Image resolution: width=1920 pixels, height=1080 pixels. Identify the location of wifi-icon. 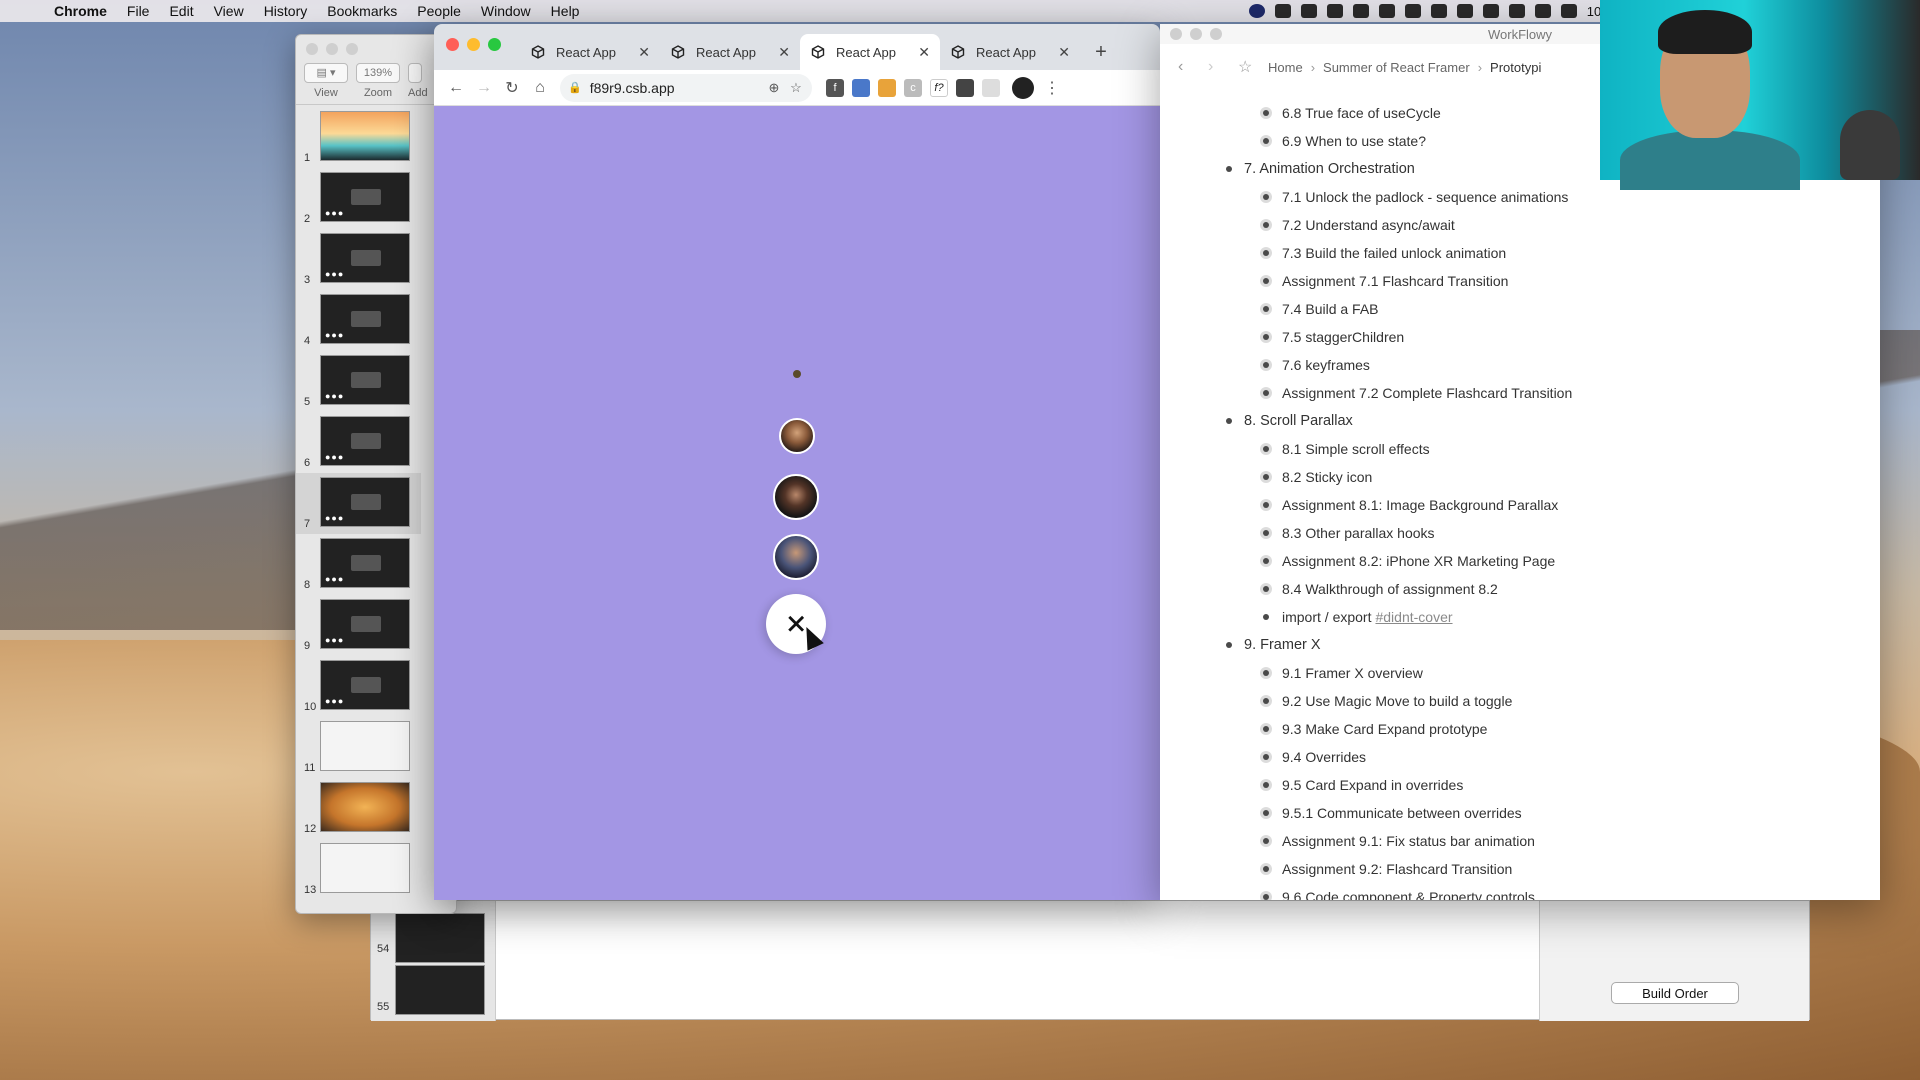
(1568, 11).